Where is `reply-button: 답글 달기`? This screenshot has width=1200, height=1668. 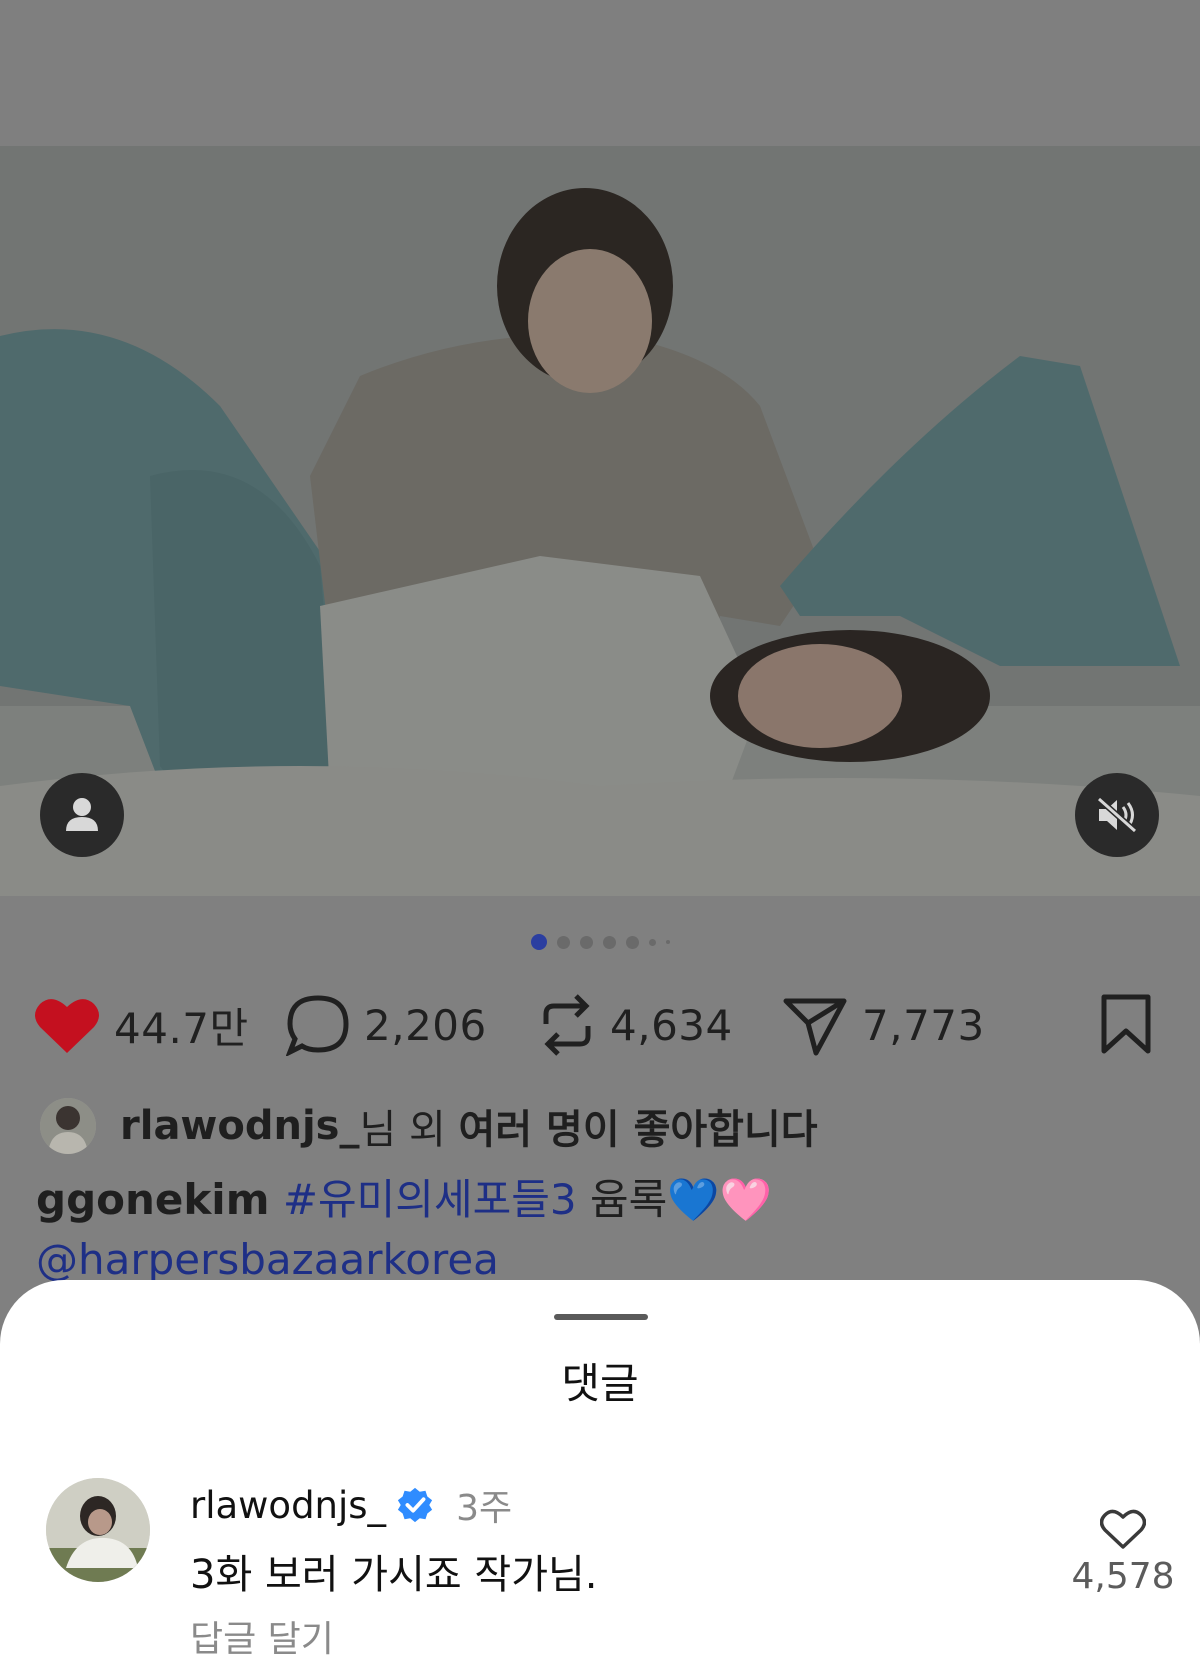
reply-button: 답글 달기 is located at coordinates (262, 1636).